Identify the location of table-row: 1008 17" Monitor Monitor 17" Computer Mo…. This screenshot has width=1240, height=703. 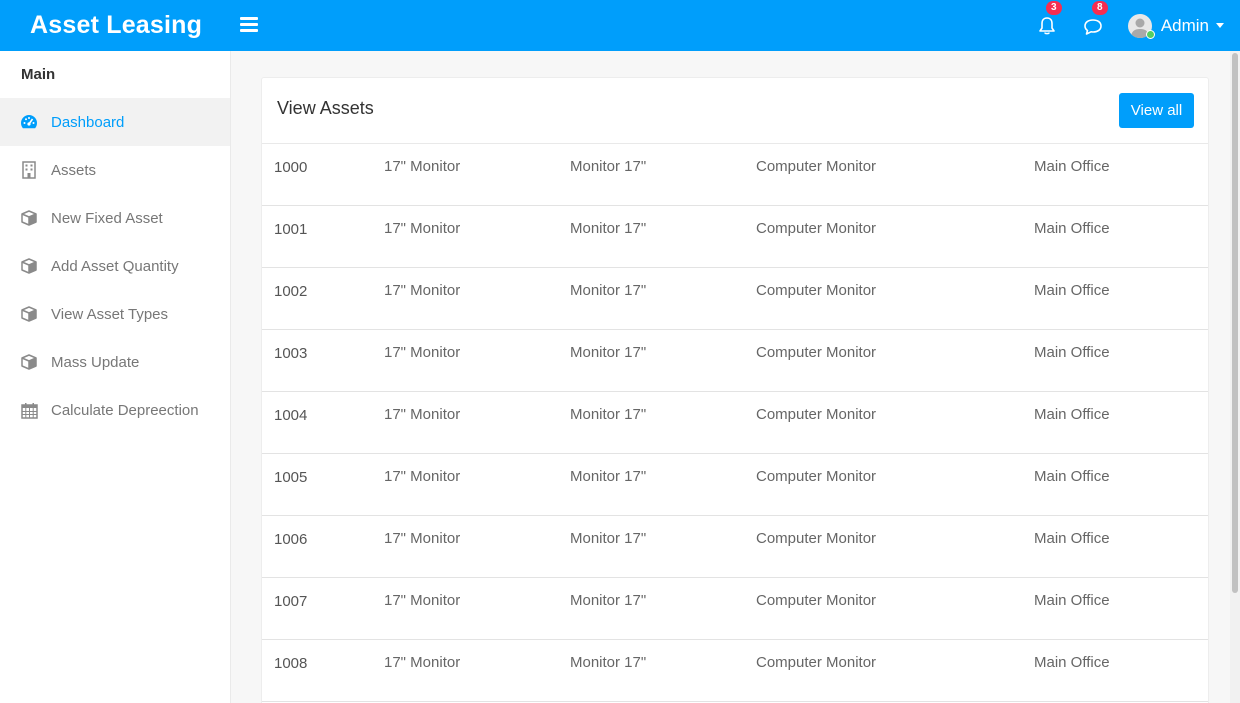
(735, 671).